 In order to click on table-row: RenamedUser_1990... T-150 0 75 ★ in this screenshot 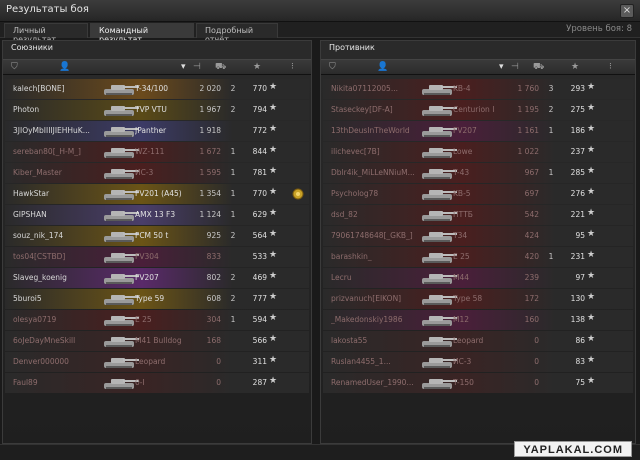, I will do `click(478, 383)`.